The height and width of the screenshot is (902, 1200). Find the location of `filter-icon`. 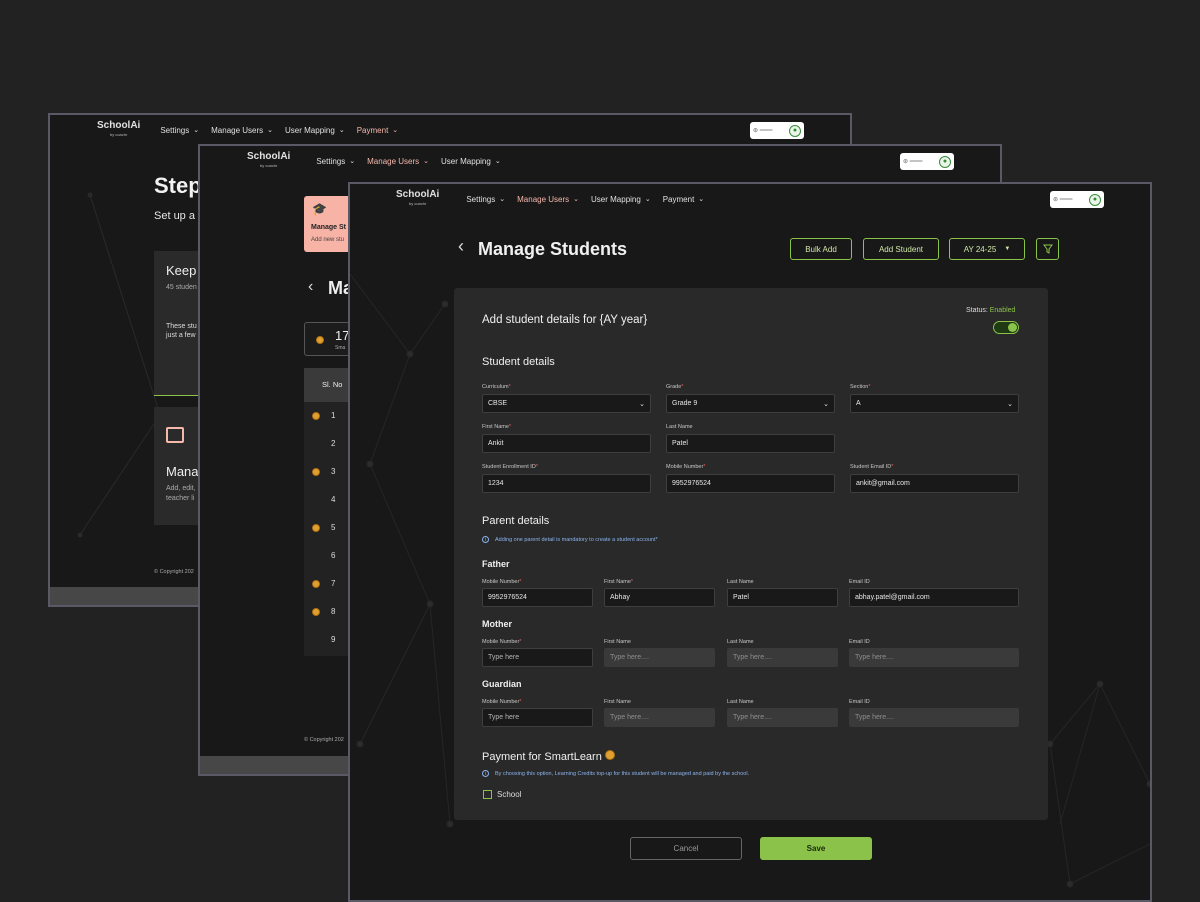

filter-icon is located at coordinates (1047, 249).